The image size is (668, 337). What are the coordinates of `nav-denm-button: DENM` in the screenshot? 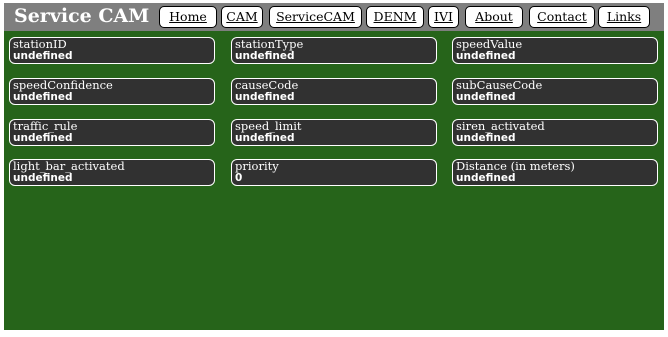 It's located at (395, 17).